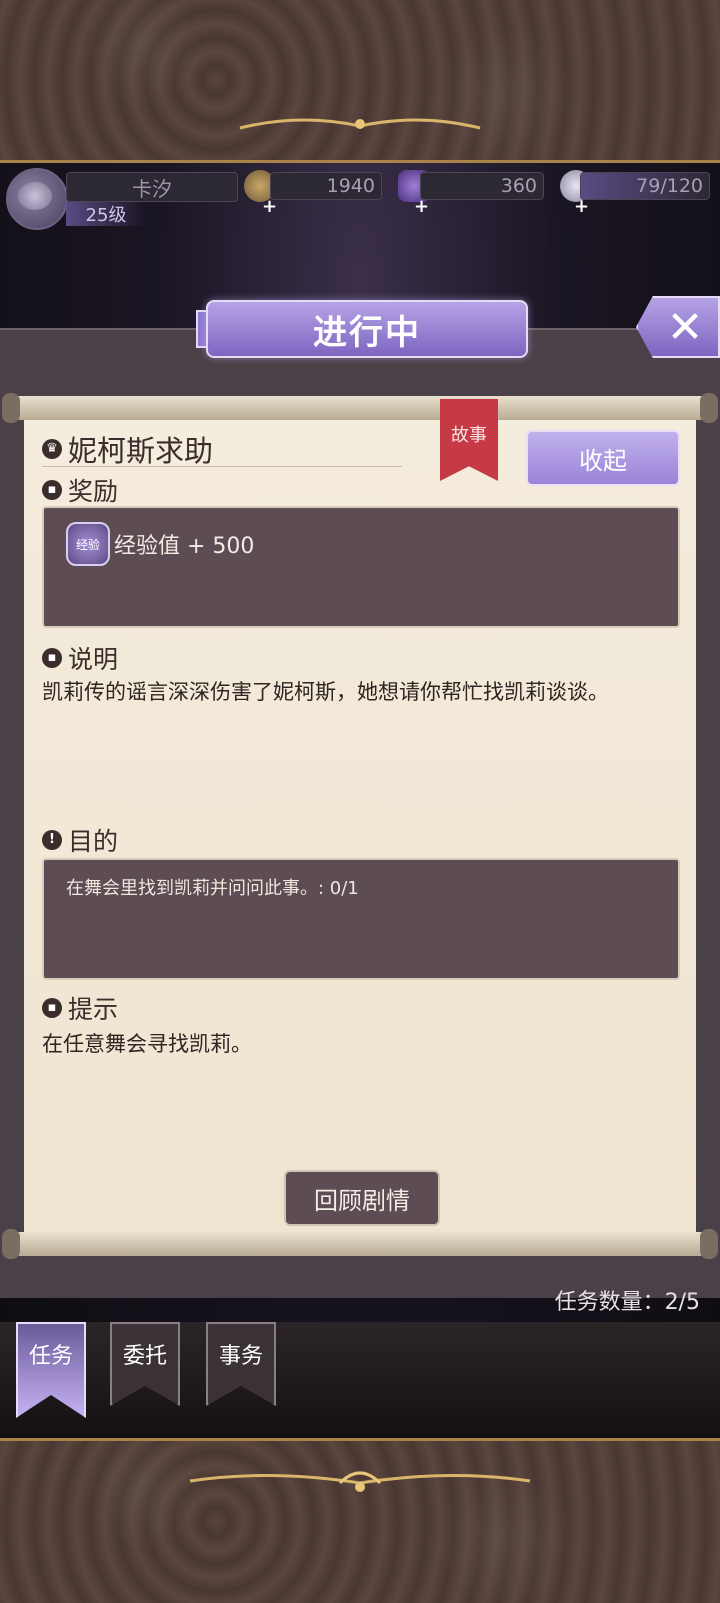 Image resolution: width=720 pixels, height=1603 pixels. Describe the element at coordinates (685, 327) in the screenshot. I see `close-icon: ✕` at that location.